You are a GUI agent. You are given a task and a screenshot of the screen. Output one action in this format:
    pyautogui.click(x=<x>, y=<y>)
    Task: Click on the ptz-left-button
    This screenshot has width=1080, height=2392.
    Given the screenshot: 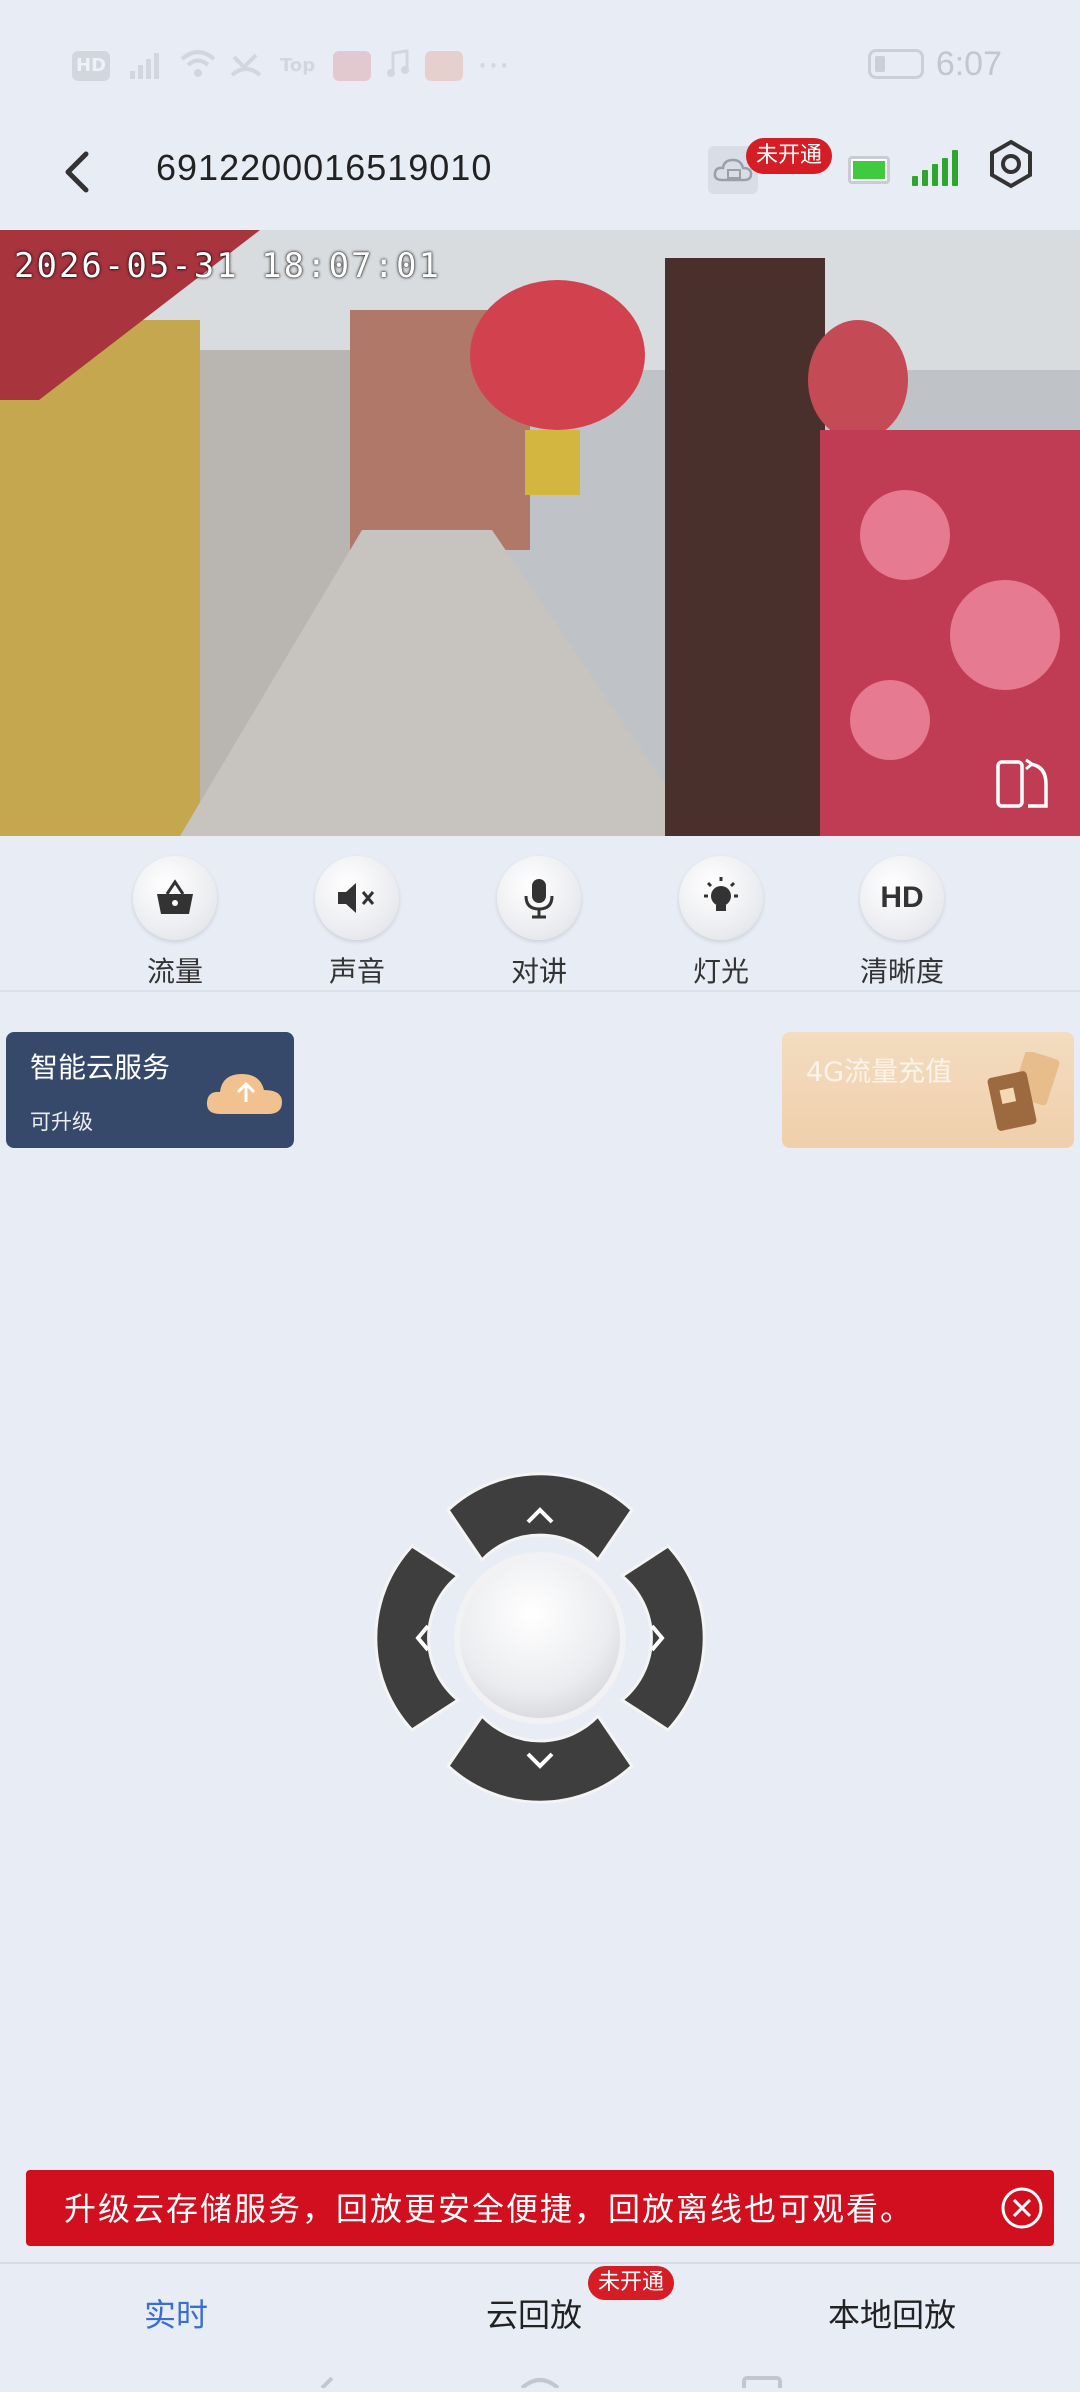 What is the action you would take?
    pyautogui.click(x=417, y=1638)
    